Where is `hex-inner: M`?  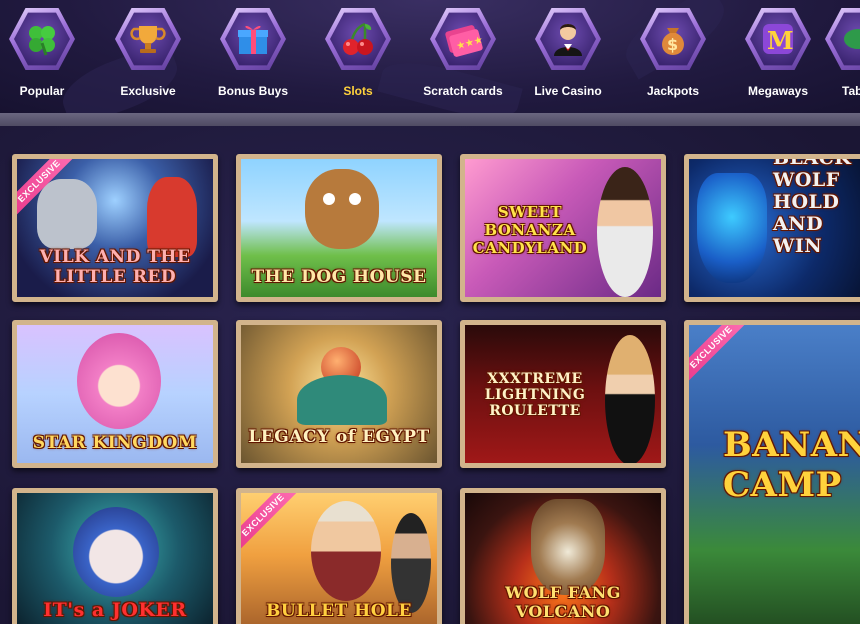
hex-inner: M is located at coordinates (778, 39).